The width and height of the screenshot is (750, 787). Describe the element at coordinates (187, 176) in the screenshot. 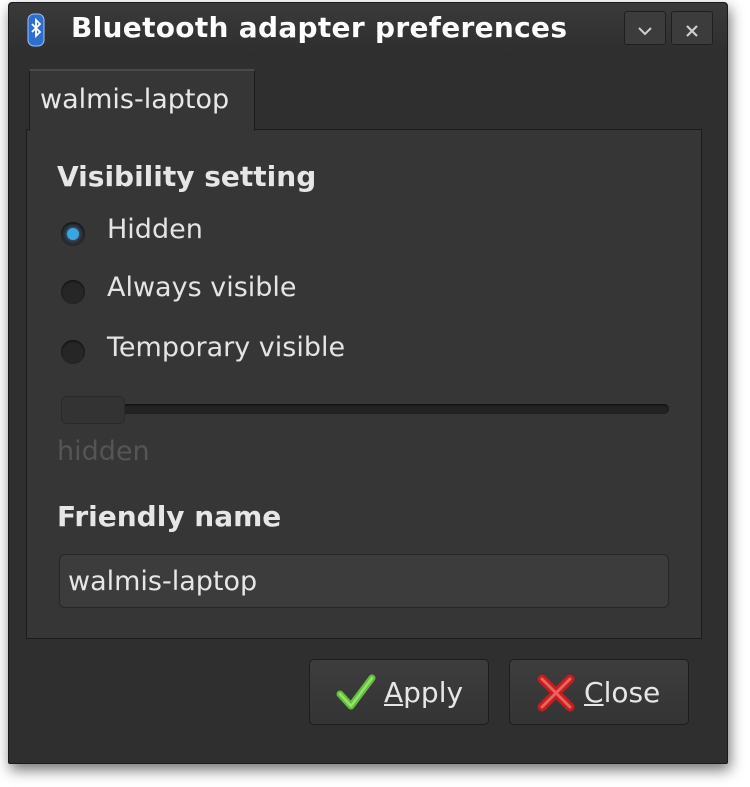

I see `visibility-heading: Visibility setting` at that location.